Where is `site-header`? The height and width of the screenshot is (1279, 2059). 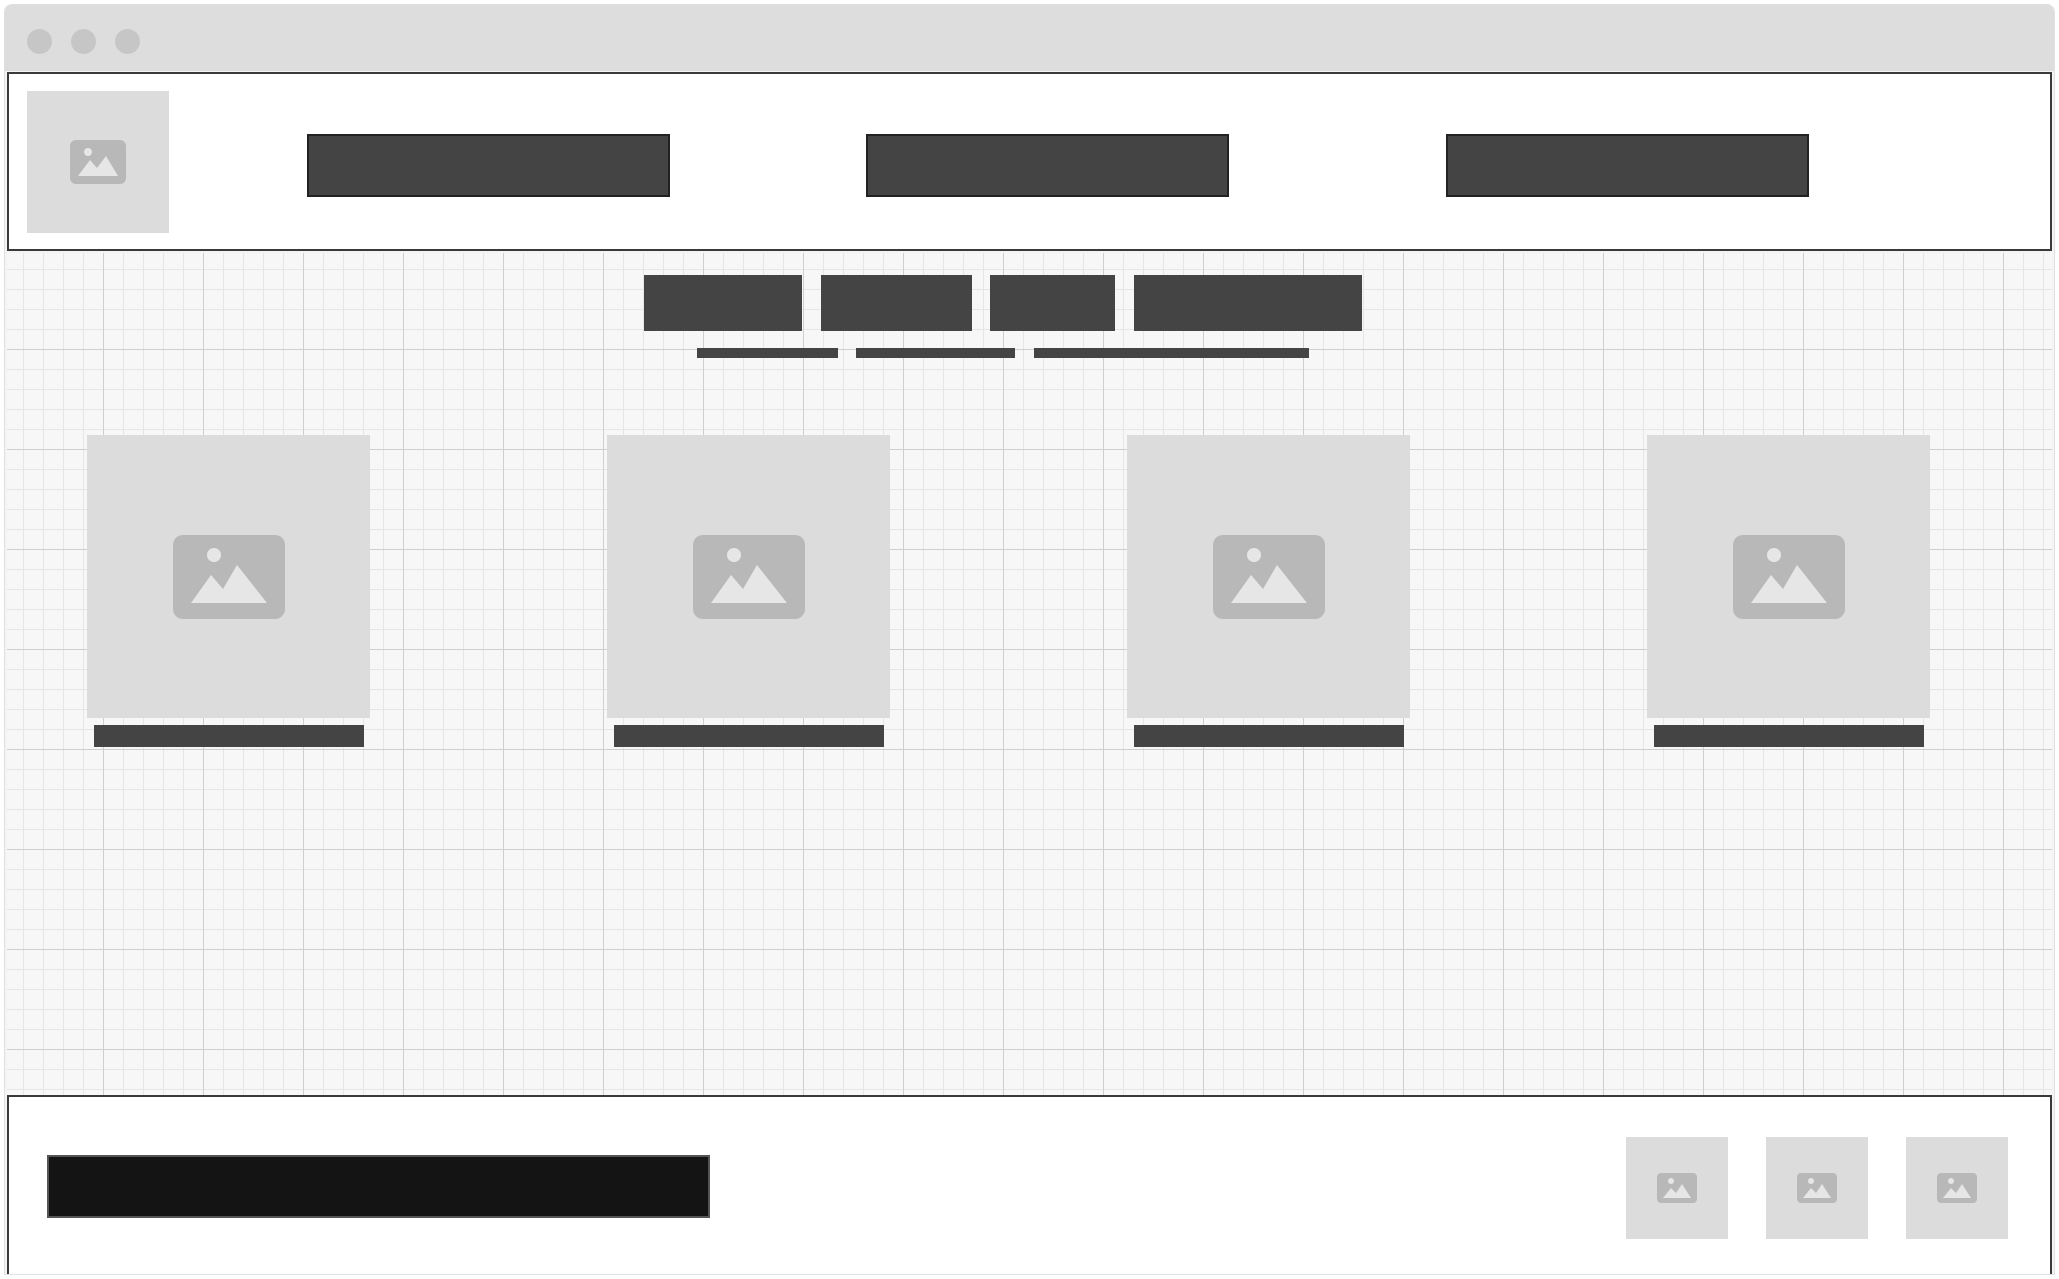 site-header is located at coordinates (1029, 161).